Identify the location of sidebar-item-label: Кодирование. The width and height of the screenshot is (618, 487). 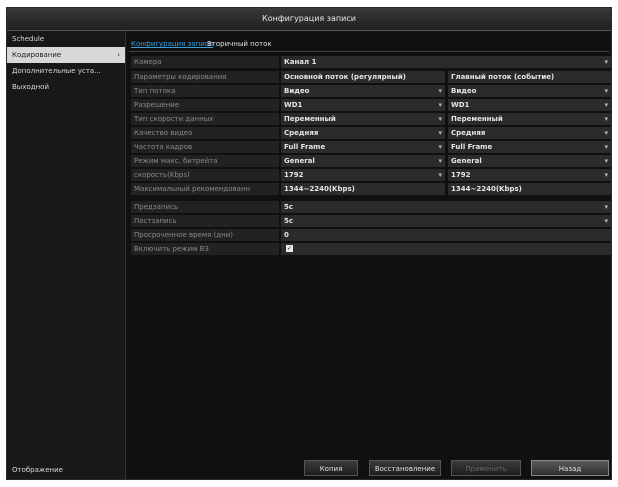
(37, 55).